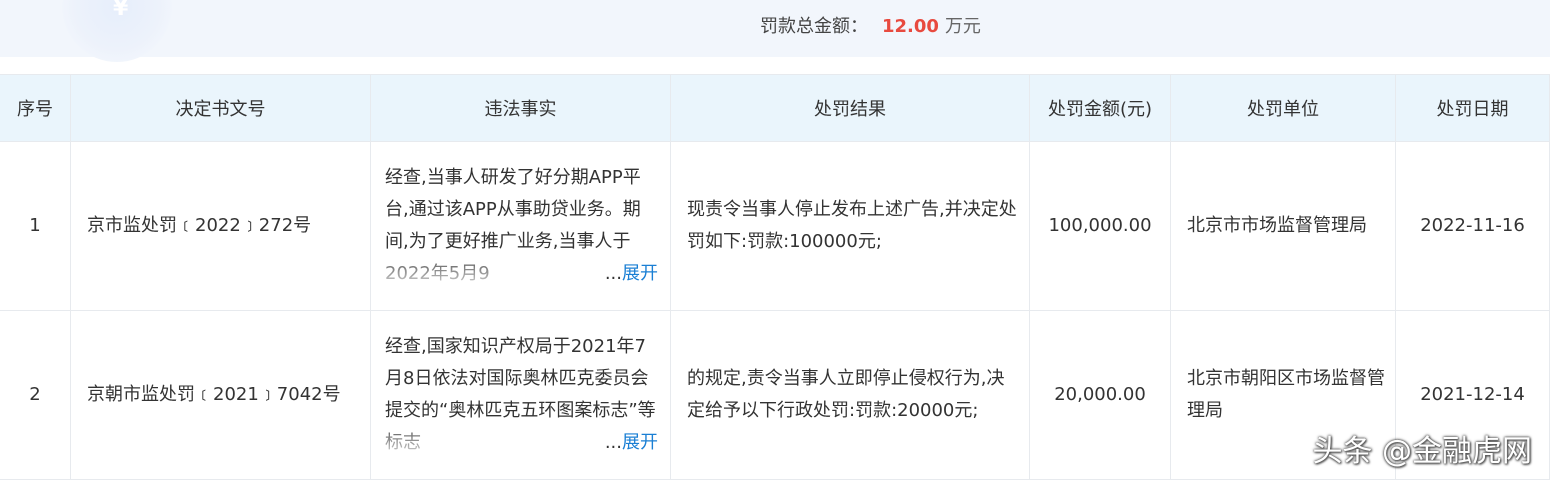 The height and width of the screenshot is (480, 1550). Describe the element at coordinates (850, 226) in the screenshot. I see `row-result: 现责令当事人停止发布上述广告,并决定处罚如下:罚款:100000元;` at that location.